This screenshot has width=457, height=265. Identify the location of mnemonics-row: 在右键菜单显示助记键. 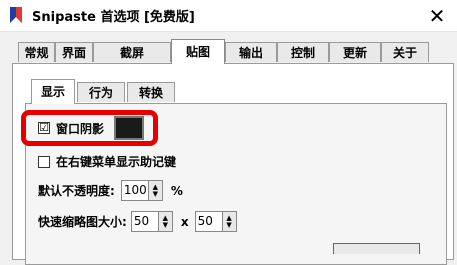
(107, 161).